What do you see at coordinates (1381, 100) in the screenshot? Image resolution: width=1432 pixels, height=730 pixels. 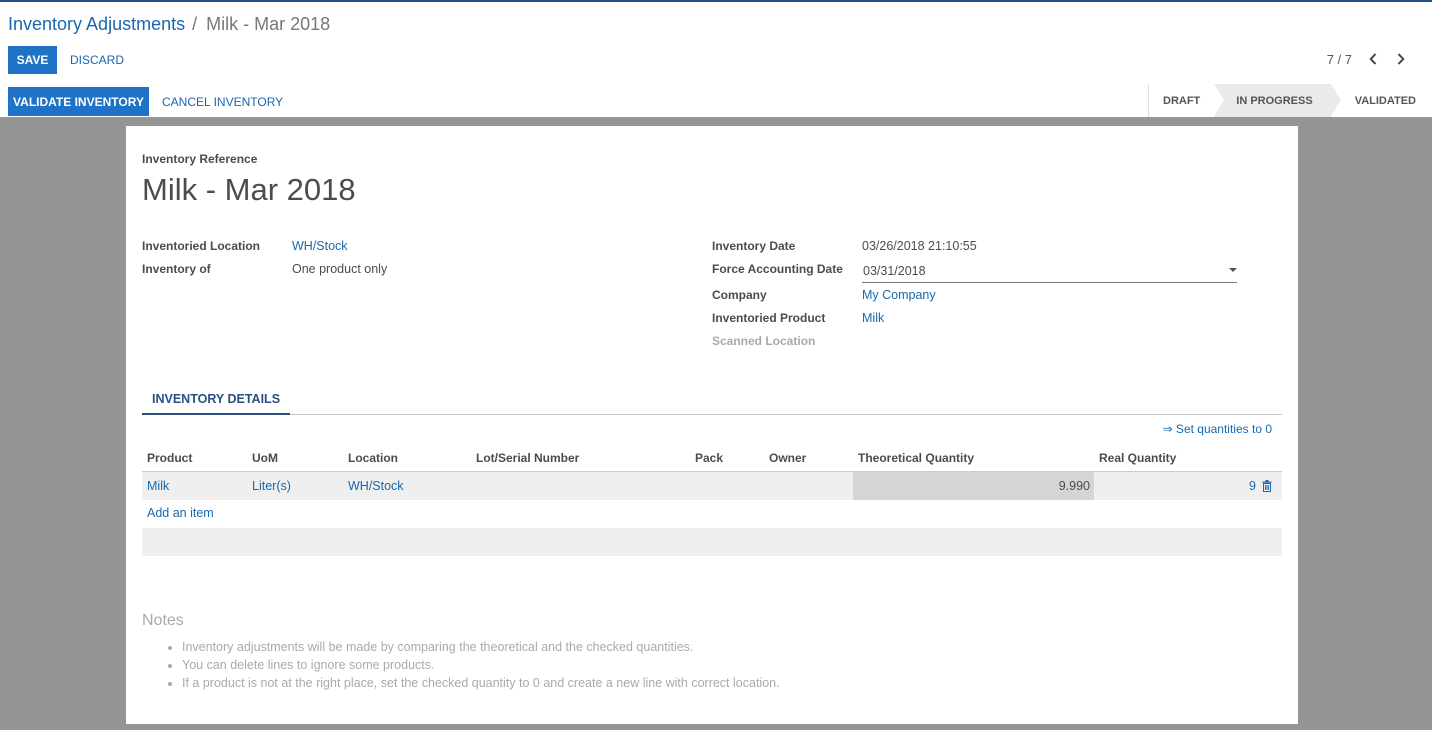 I see `stage-validated: VALIDATED` at bounding box center [1381, 100].